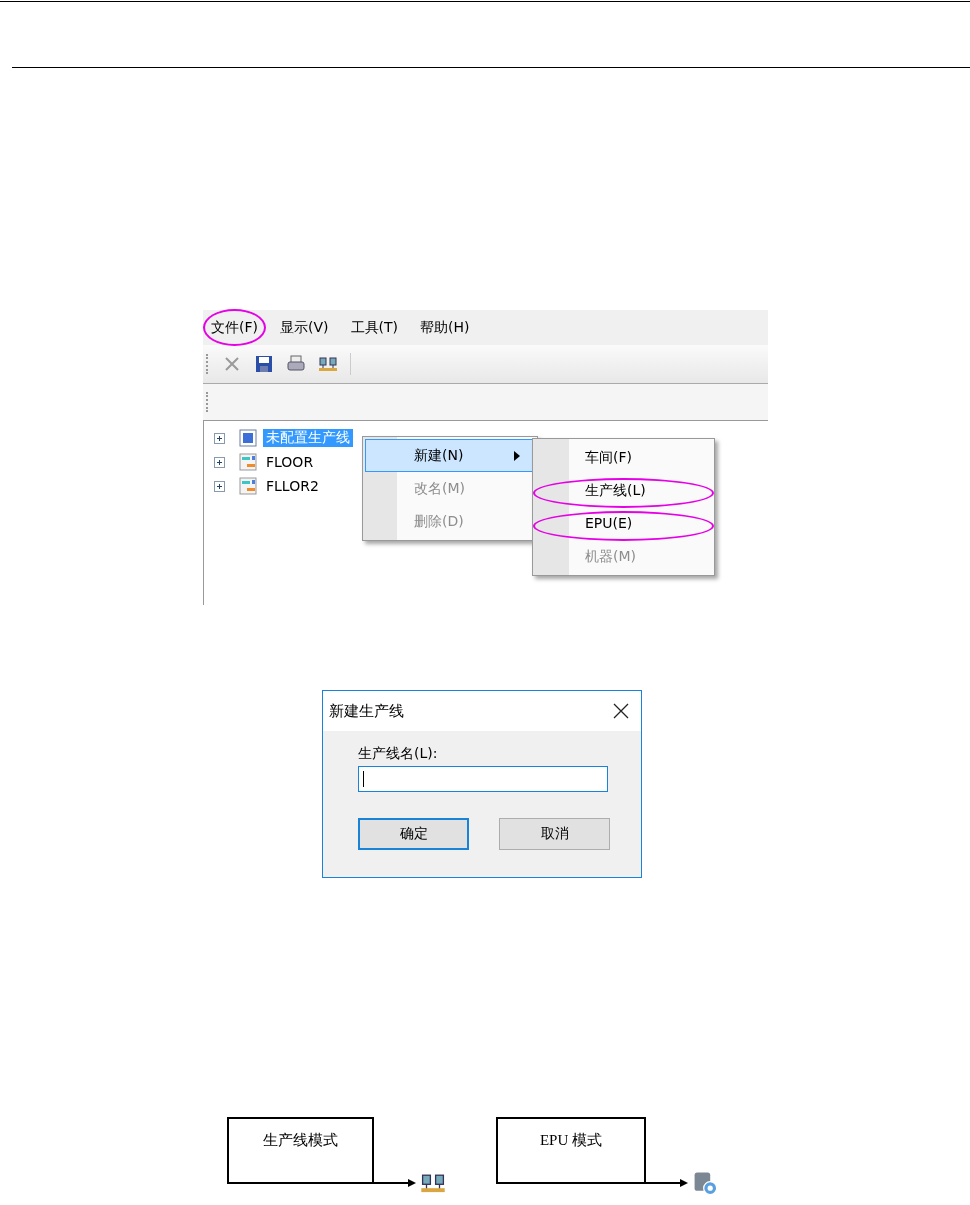 The image size is (970, 1205). Describe the element at coordinates (621, 711) in the screenshot. I see `close-icon` at that location.